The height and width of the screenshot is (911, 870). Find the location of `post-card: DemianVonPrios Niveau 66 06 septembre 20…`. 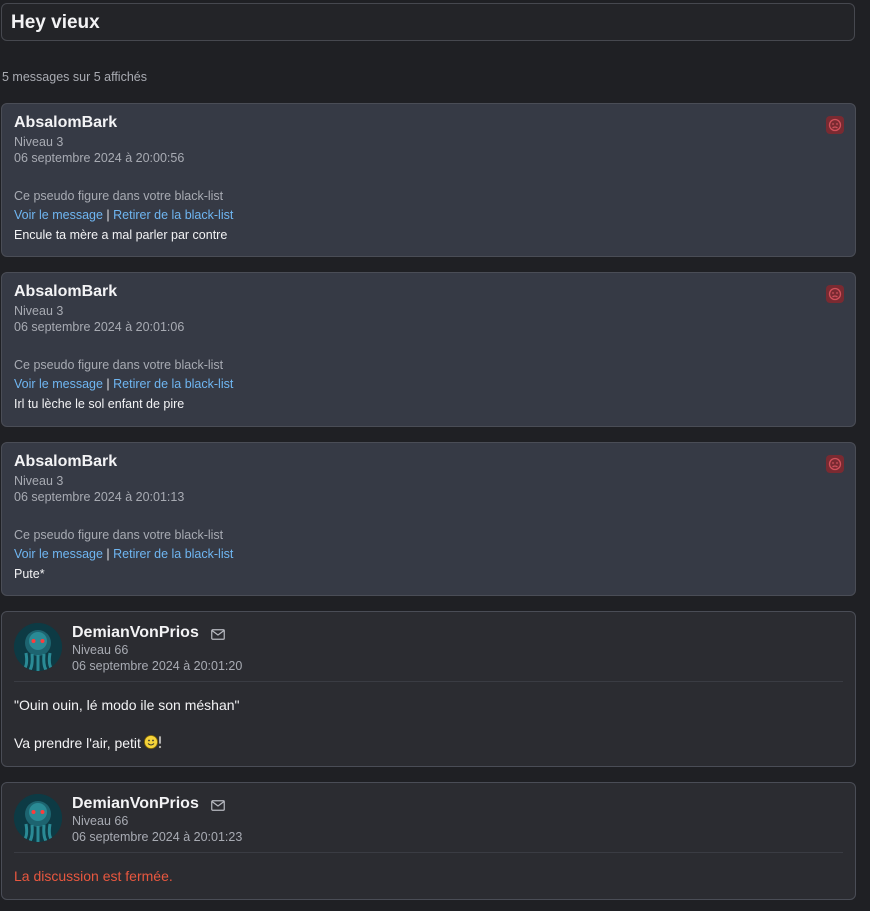

post-card: DemianVonPrios Niveau 66 06 septembre 20… is located at coordinates (428, 841).